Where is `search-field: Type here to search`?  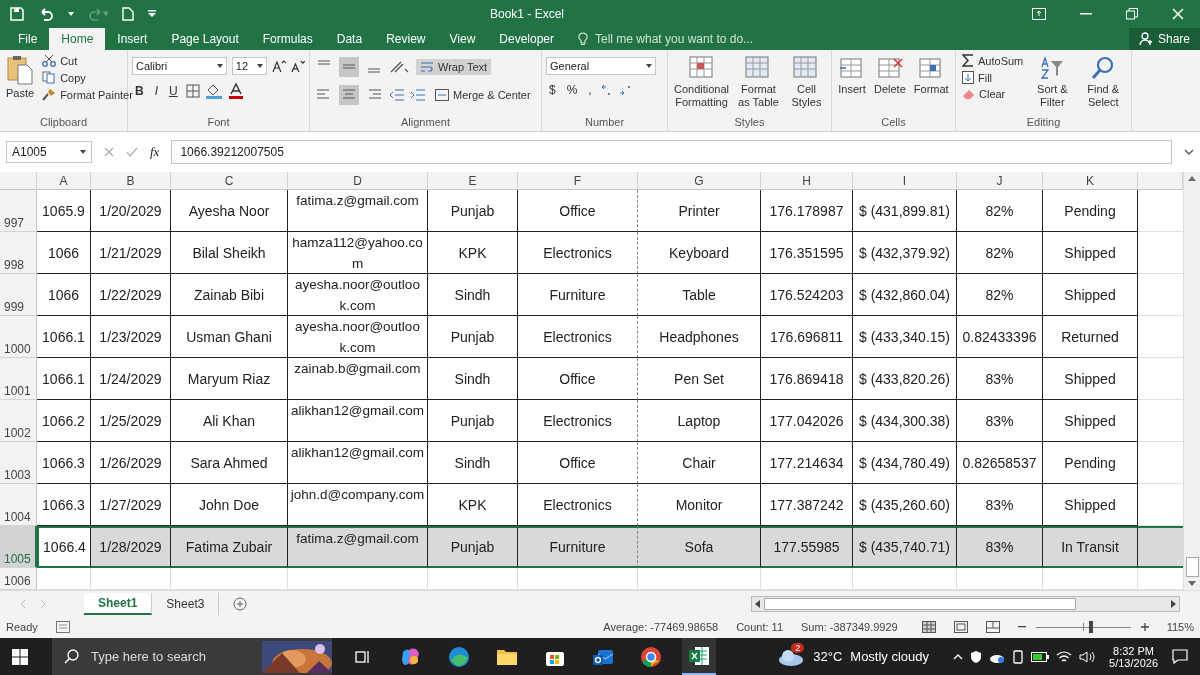 search-field: Type here to search is located at coordinates (161, 656).